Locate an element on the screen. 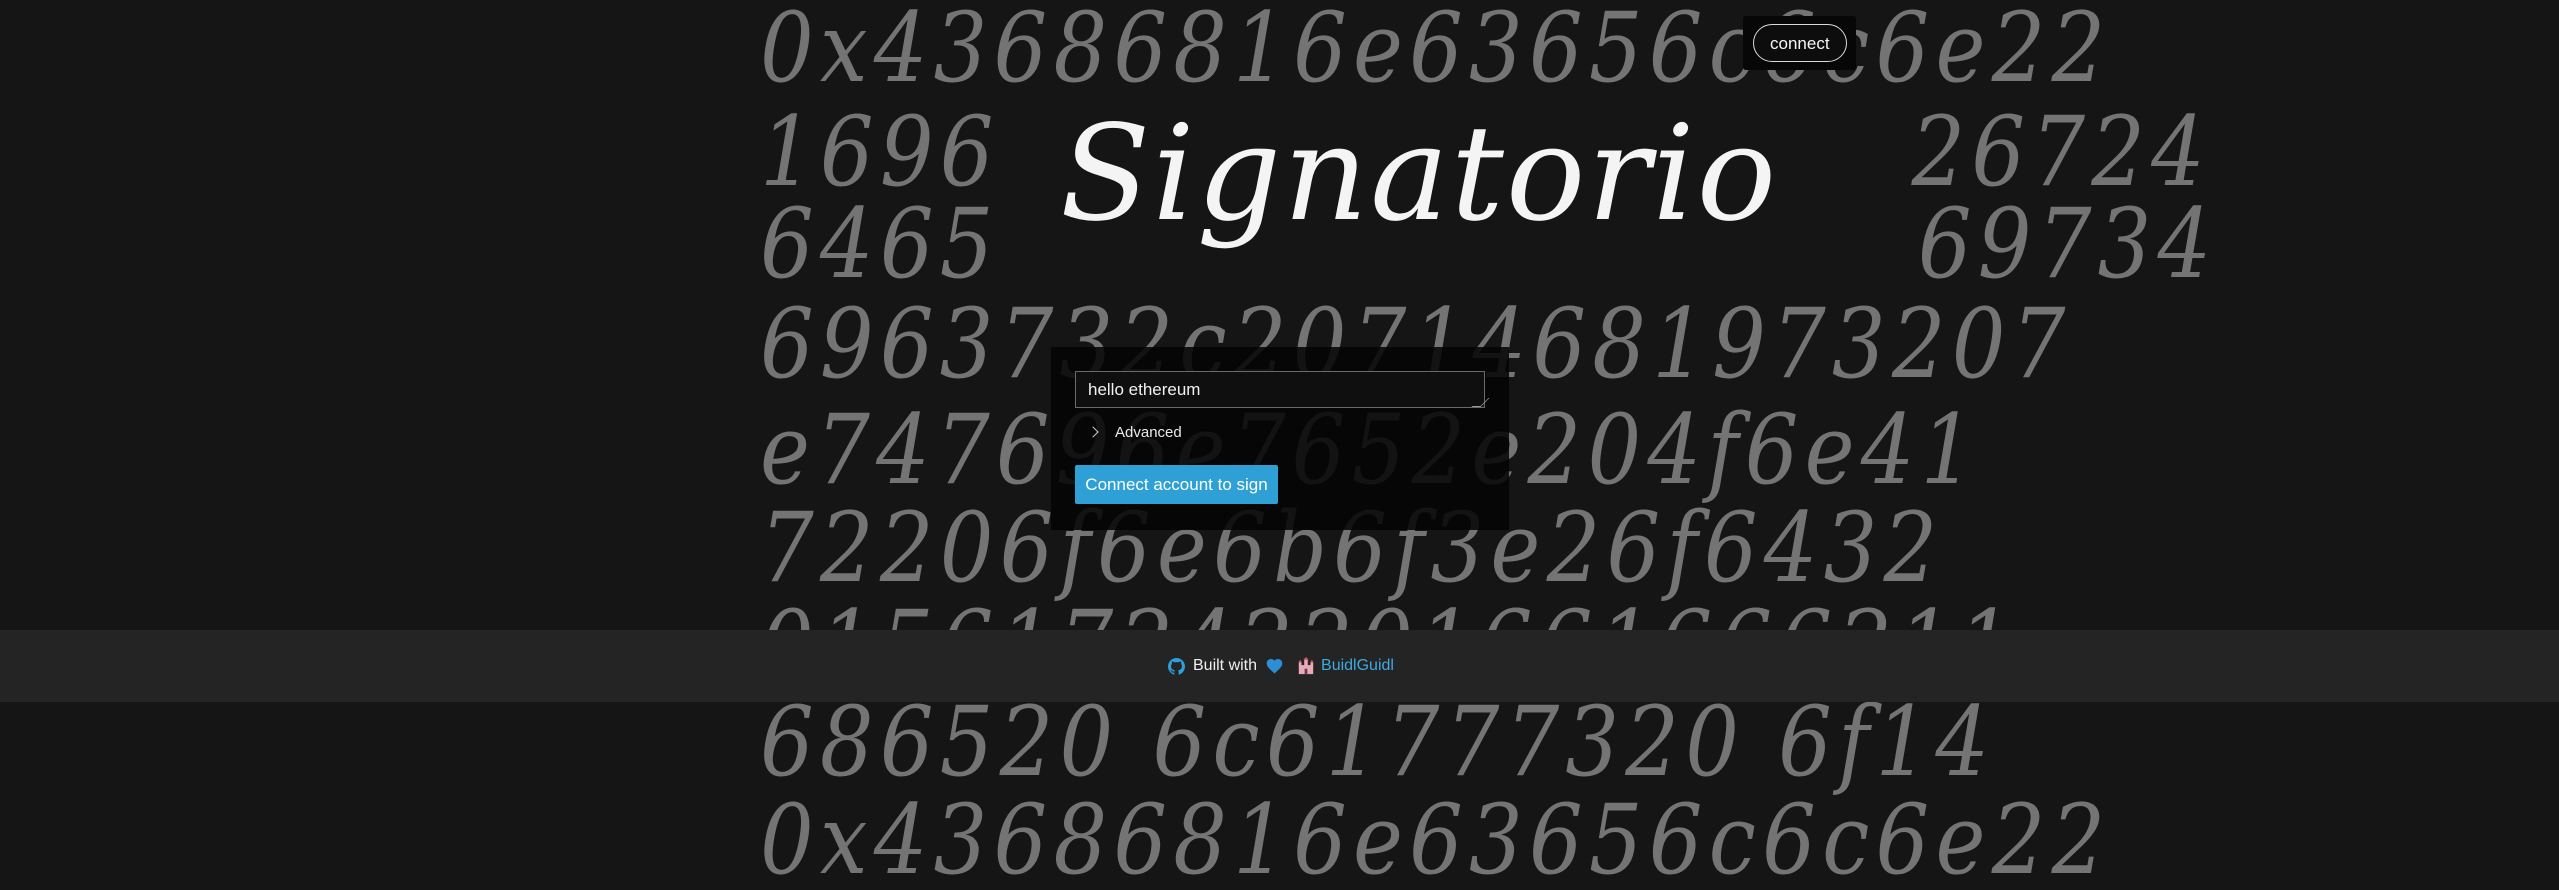  github-icon is located at coordinates (1176, 666).